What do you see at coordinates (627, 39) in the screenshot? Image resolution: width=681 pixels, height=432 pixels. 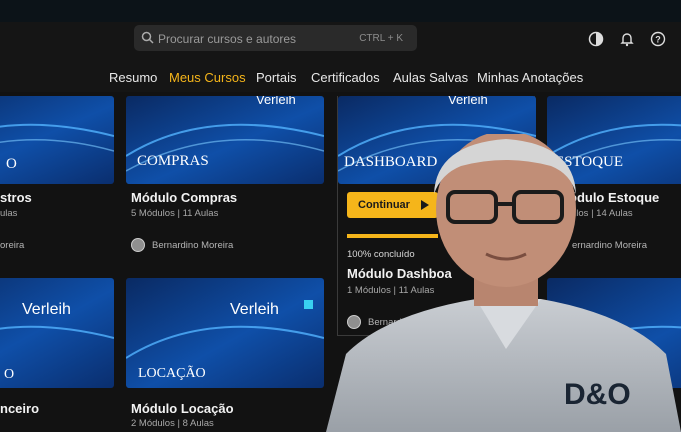 I see `bell-icon` at bounding box center [627, 39].